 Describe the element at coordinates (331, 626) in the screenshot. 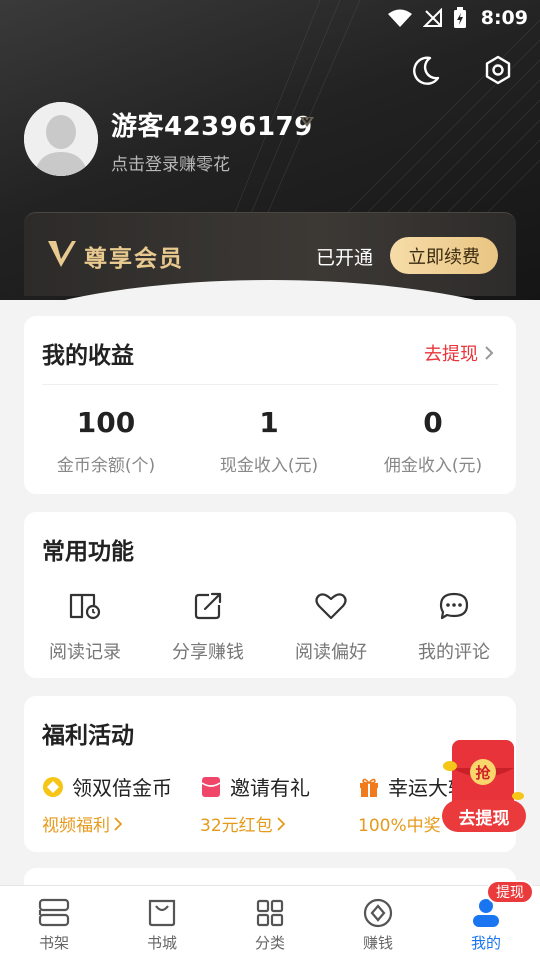

I see `reading-preference-button: 阅读偏好` at that location.